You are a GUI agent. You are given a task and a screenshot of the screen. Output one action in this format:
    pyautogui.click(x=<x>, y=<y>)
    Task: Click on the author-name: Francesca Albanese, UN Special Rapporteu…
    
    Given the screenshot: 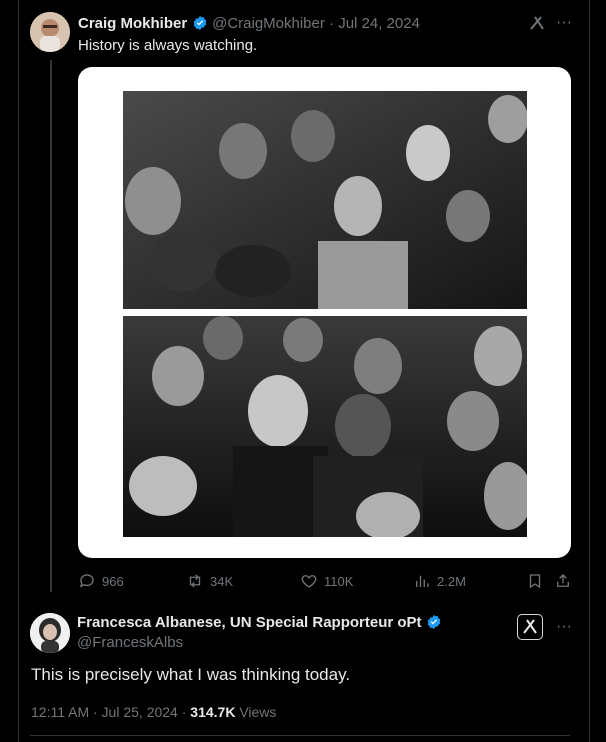 What is the action you would take?
    pyautogui.click(x=249, y=622)
    